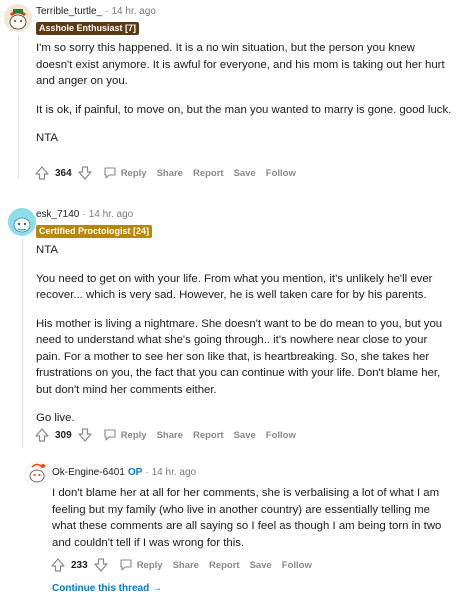  I want to click on continue-thread-link: Continue this thread →, so click(107, 588).